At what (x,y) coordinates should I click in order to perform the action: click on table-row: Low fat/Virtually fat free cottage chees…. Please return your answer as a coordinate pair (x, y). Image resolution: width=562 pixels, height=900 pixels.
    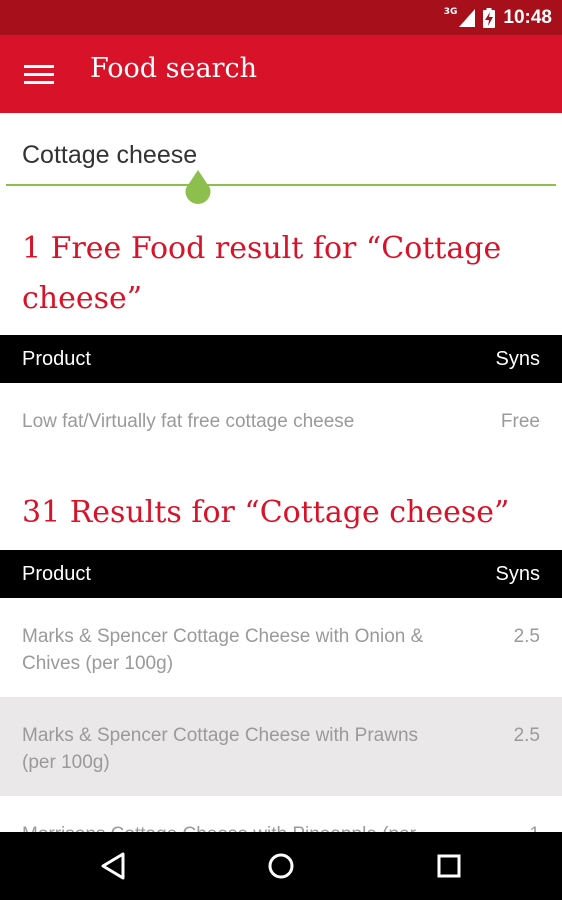
    Looking at the image, I should click on (281, 428).